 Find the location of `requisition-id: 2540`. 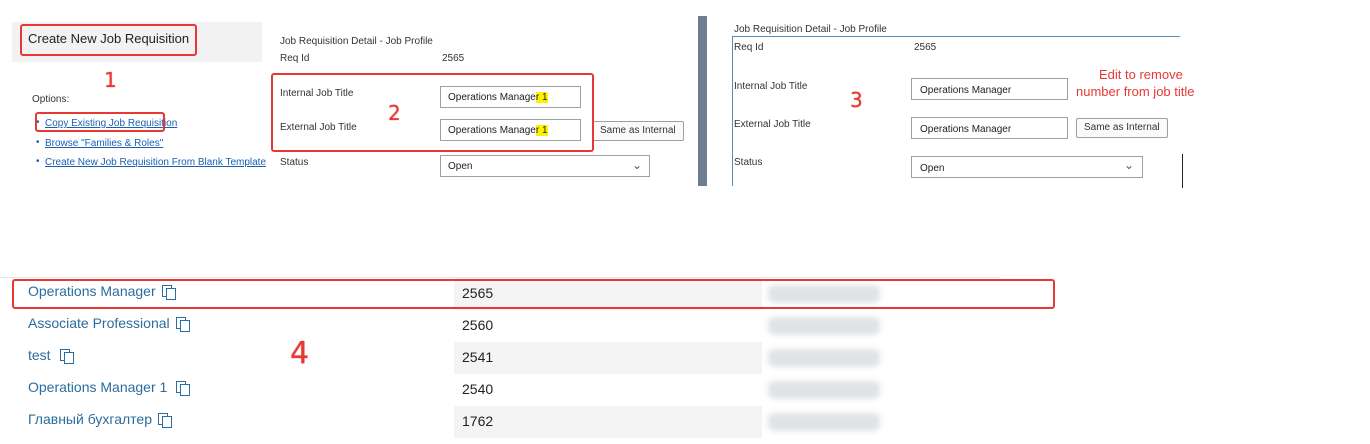

requisition-id: 2540 is located at coordinates (478, 389).